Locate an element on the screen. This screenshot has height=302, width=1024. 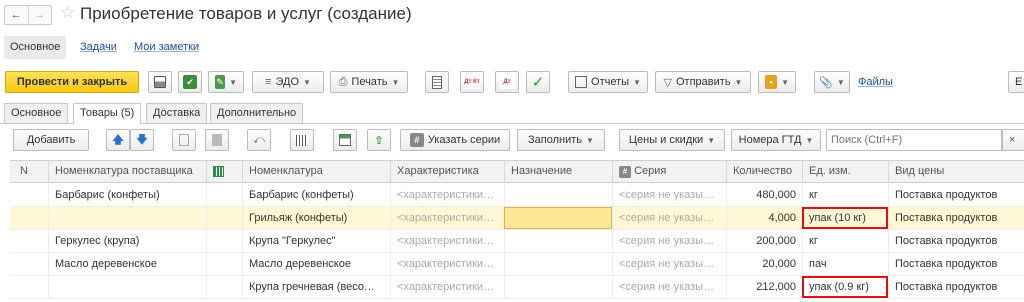
col-purpose: Назначение is located at coordinates (558, 171).